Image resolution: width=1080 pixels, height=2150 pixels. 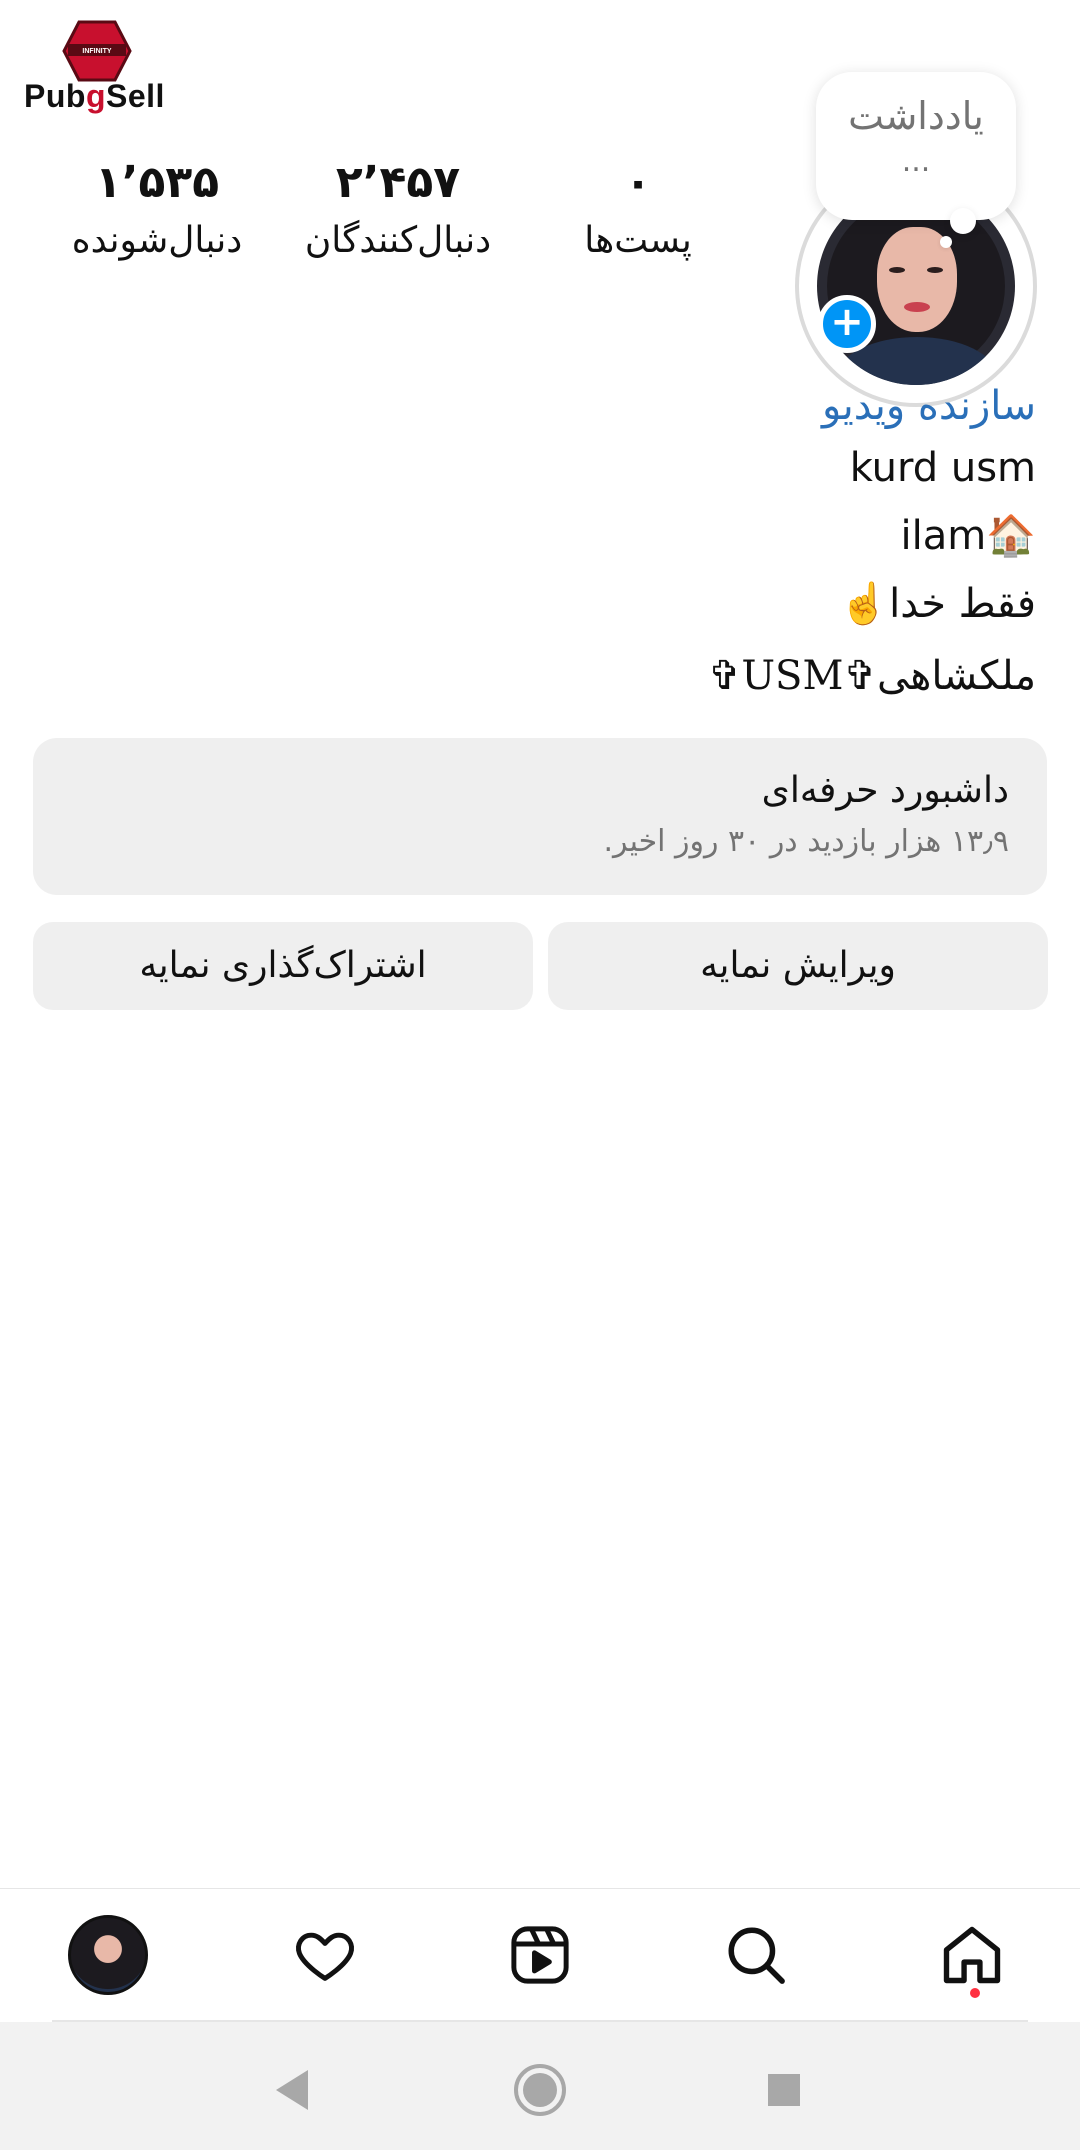 What do you see at coordinates (963, 221) in the screenshot?
I see `note-bubble-tail` at bounding box center [963, 221].